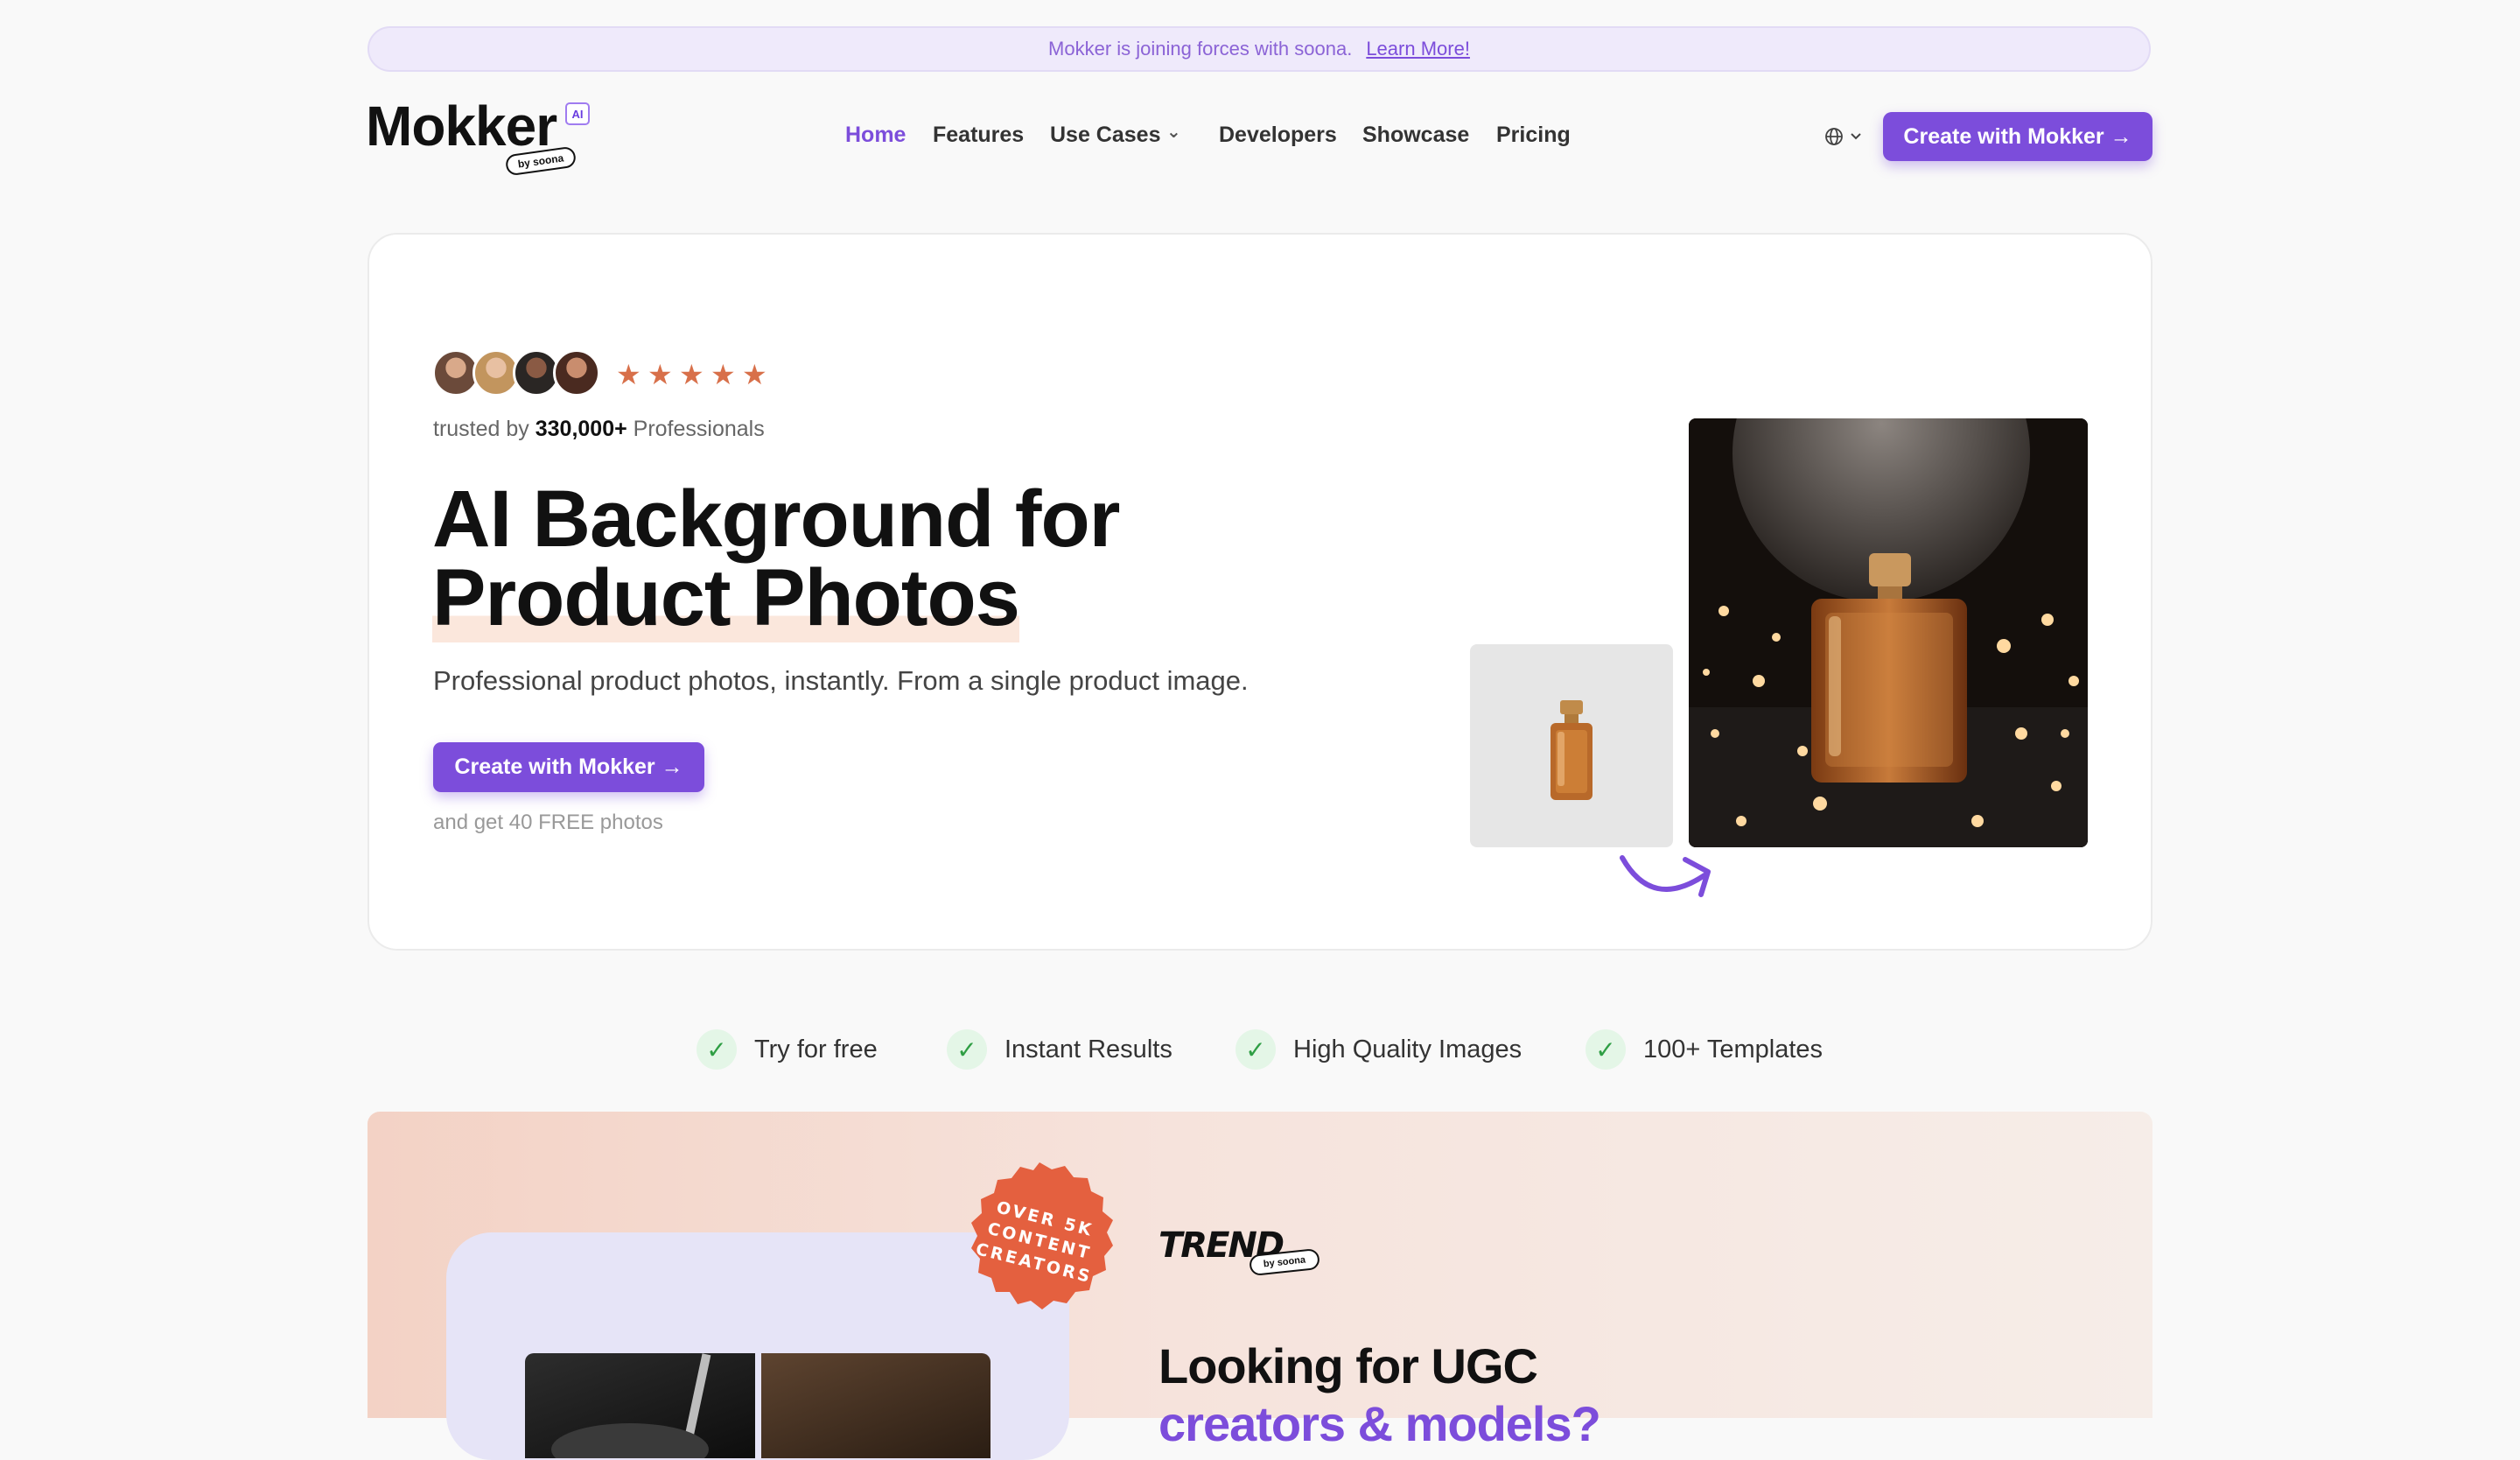  Describe the element at coordinates (1105, 135) in the screenshot. I see `nav-use-cases: Use Cases` at that location.